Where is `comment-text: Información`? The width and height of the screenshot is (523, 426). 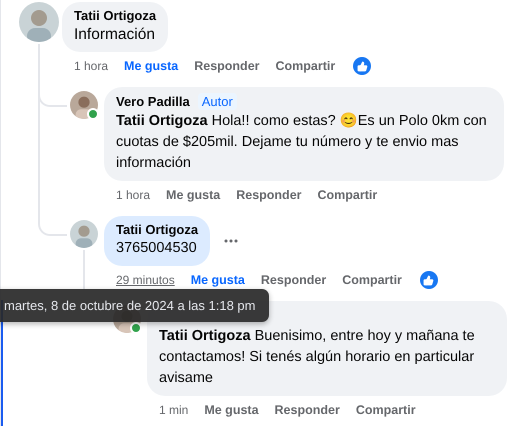 comment-text: Información is located at coordinates (115, 35).